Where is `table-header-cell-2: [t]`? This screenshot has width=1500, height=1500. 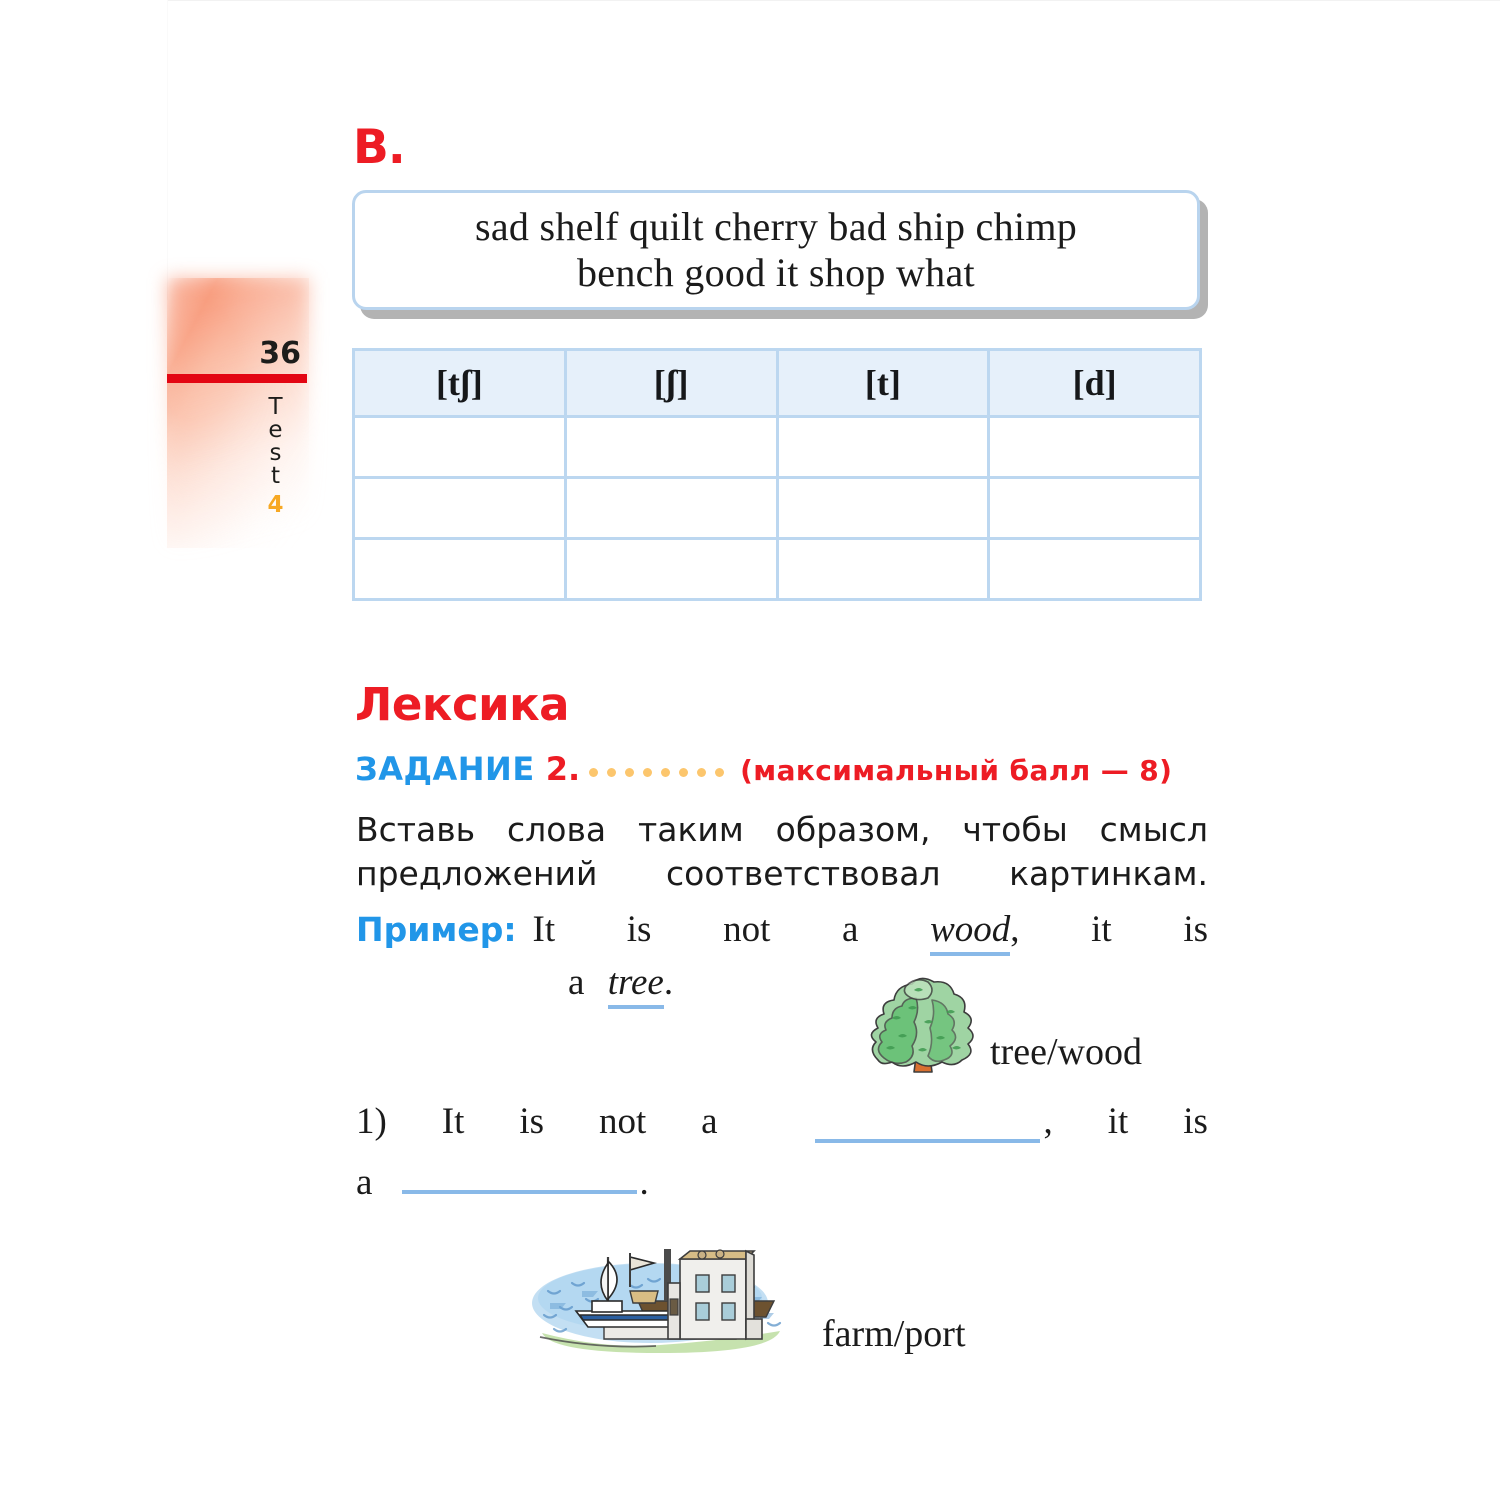
table-header-cell-2: [t] is located at coordinates (883, 383).